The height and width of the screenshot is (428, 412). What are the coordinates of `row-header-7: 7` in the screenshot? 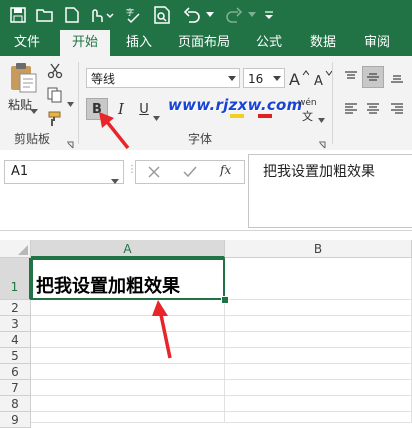 It's located at (15, 388).